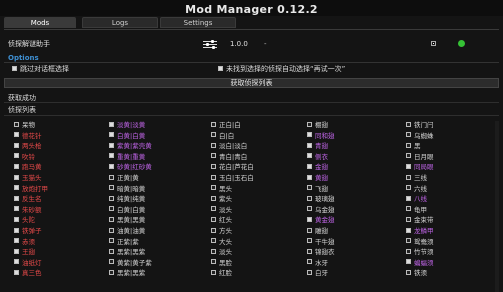 The height and width of the screenshot is (292, 503). I want to click on detective-item: 油黄|油黄, so click(127, 231).